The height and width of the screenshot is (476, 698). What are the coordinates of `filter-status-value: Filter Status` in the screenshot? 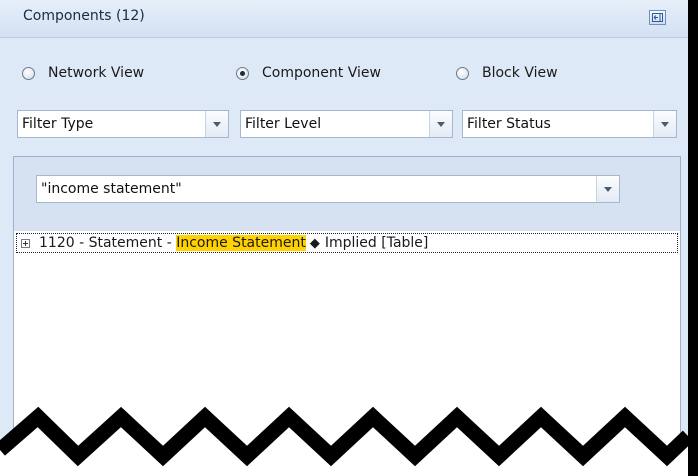 It's located at (509, 124).